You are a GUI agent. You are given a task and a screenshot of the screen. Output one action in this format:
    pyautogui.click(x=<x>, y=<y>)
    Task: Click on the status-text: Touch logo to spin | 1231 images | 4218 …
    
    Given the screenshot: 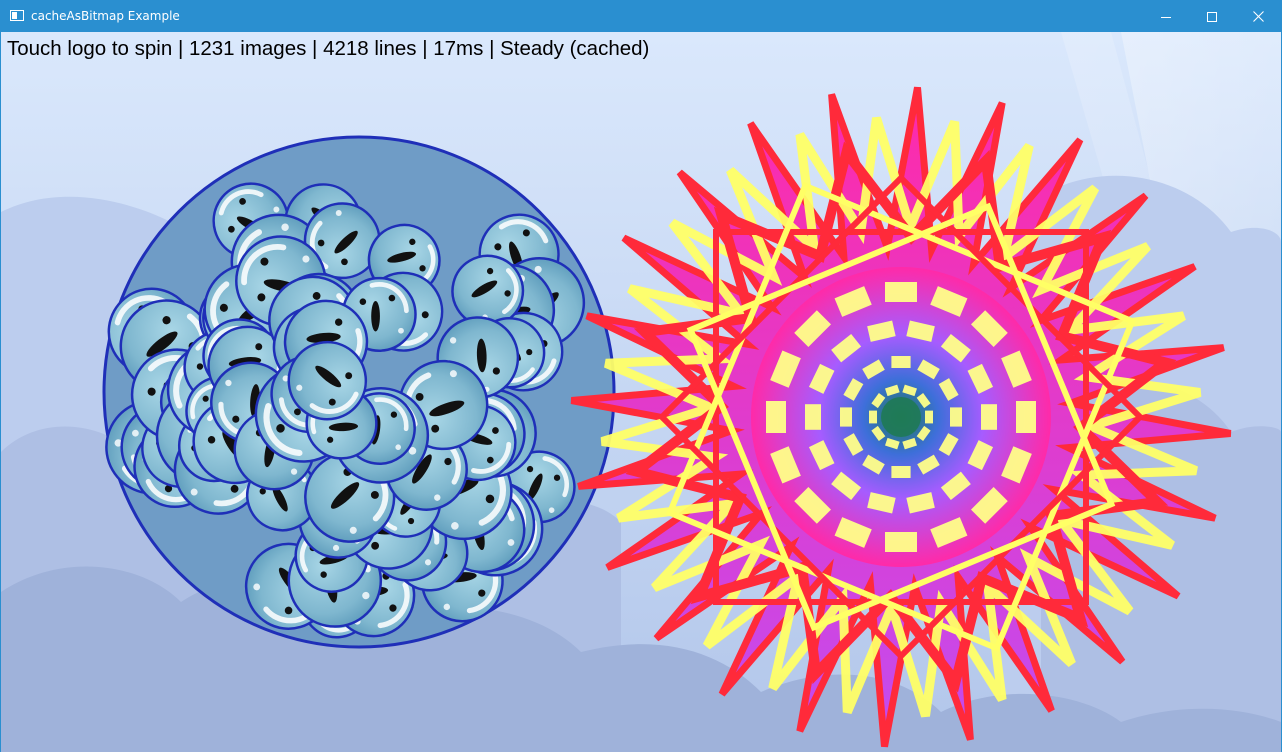 What is the action you would take?
    pyautogui.click(x=328, y=48)
    